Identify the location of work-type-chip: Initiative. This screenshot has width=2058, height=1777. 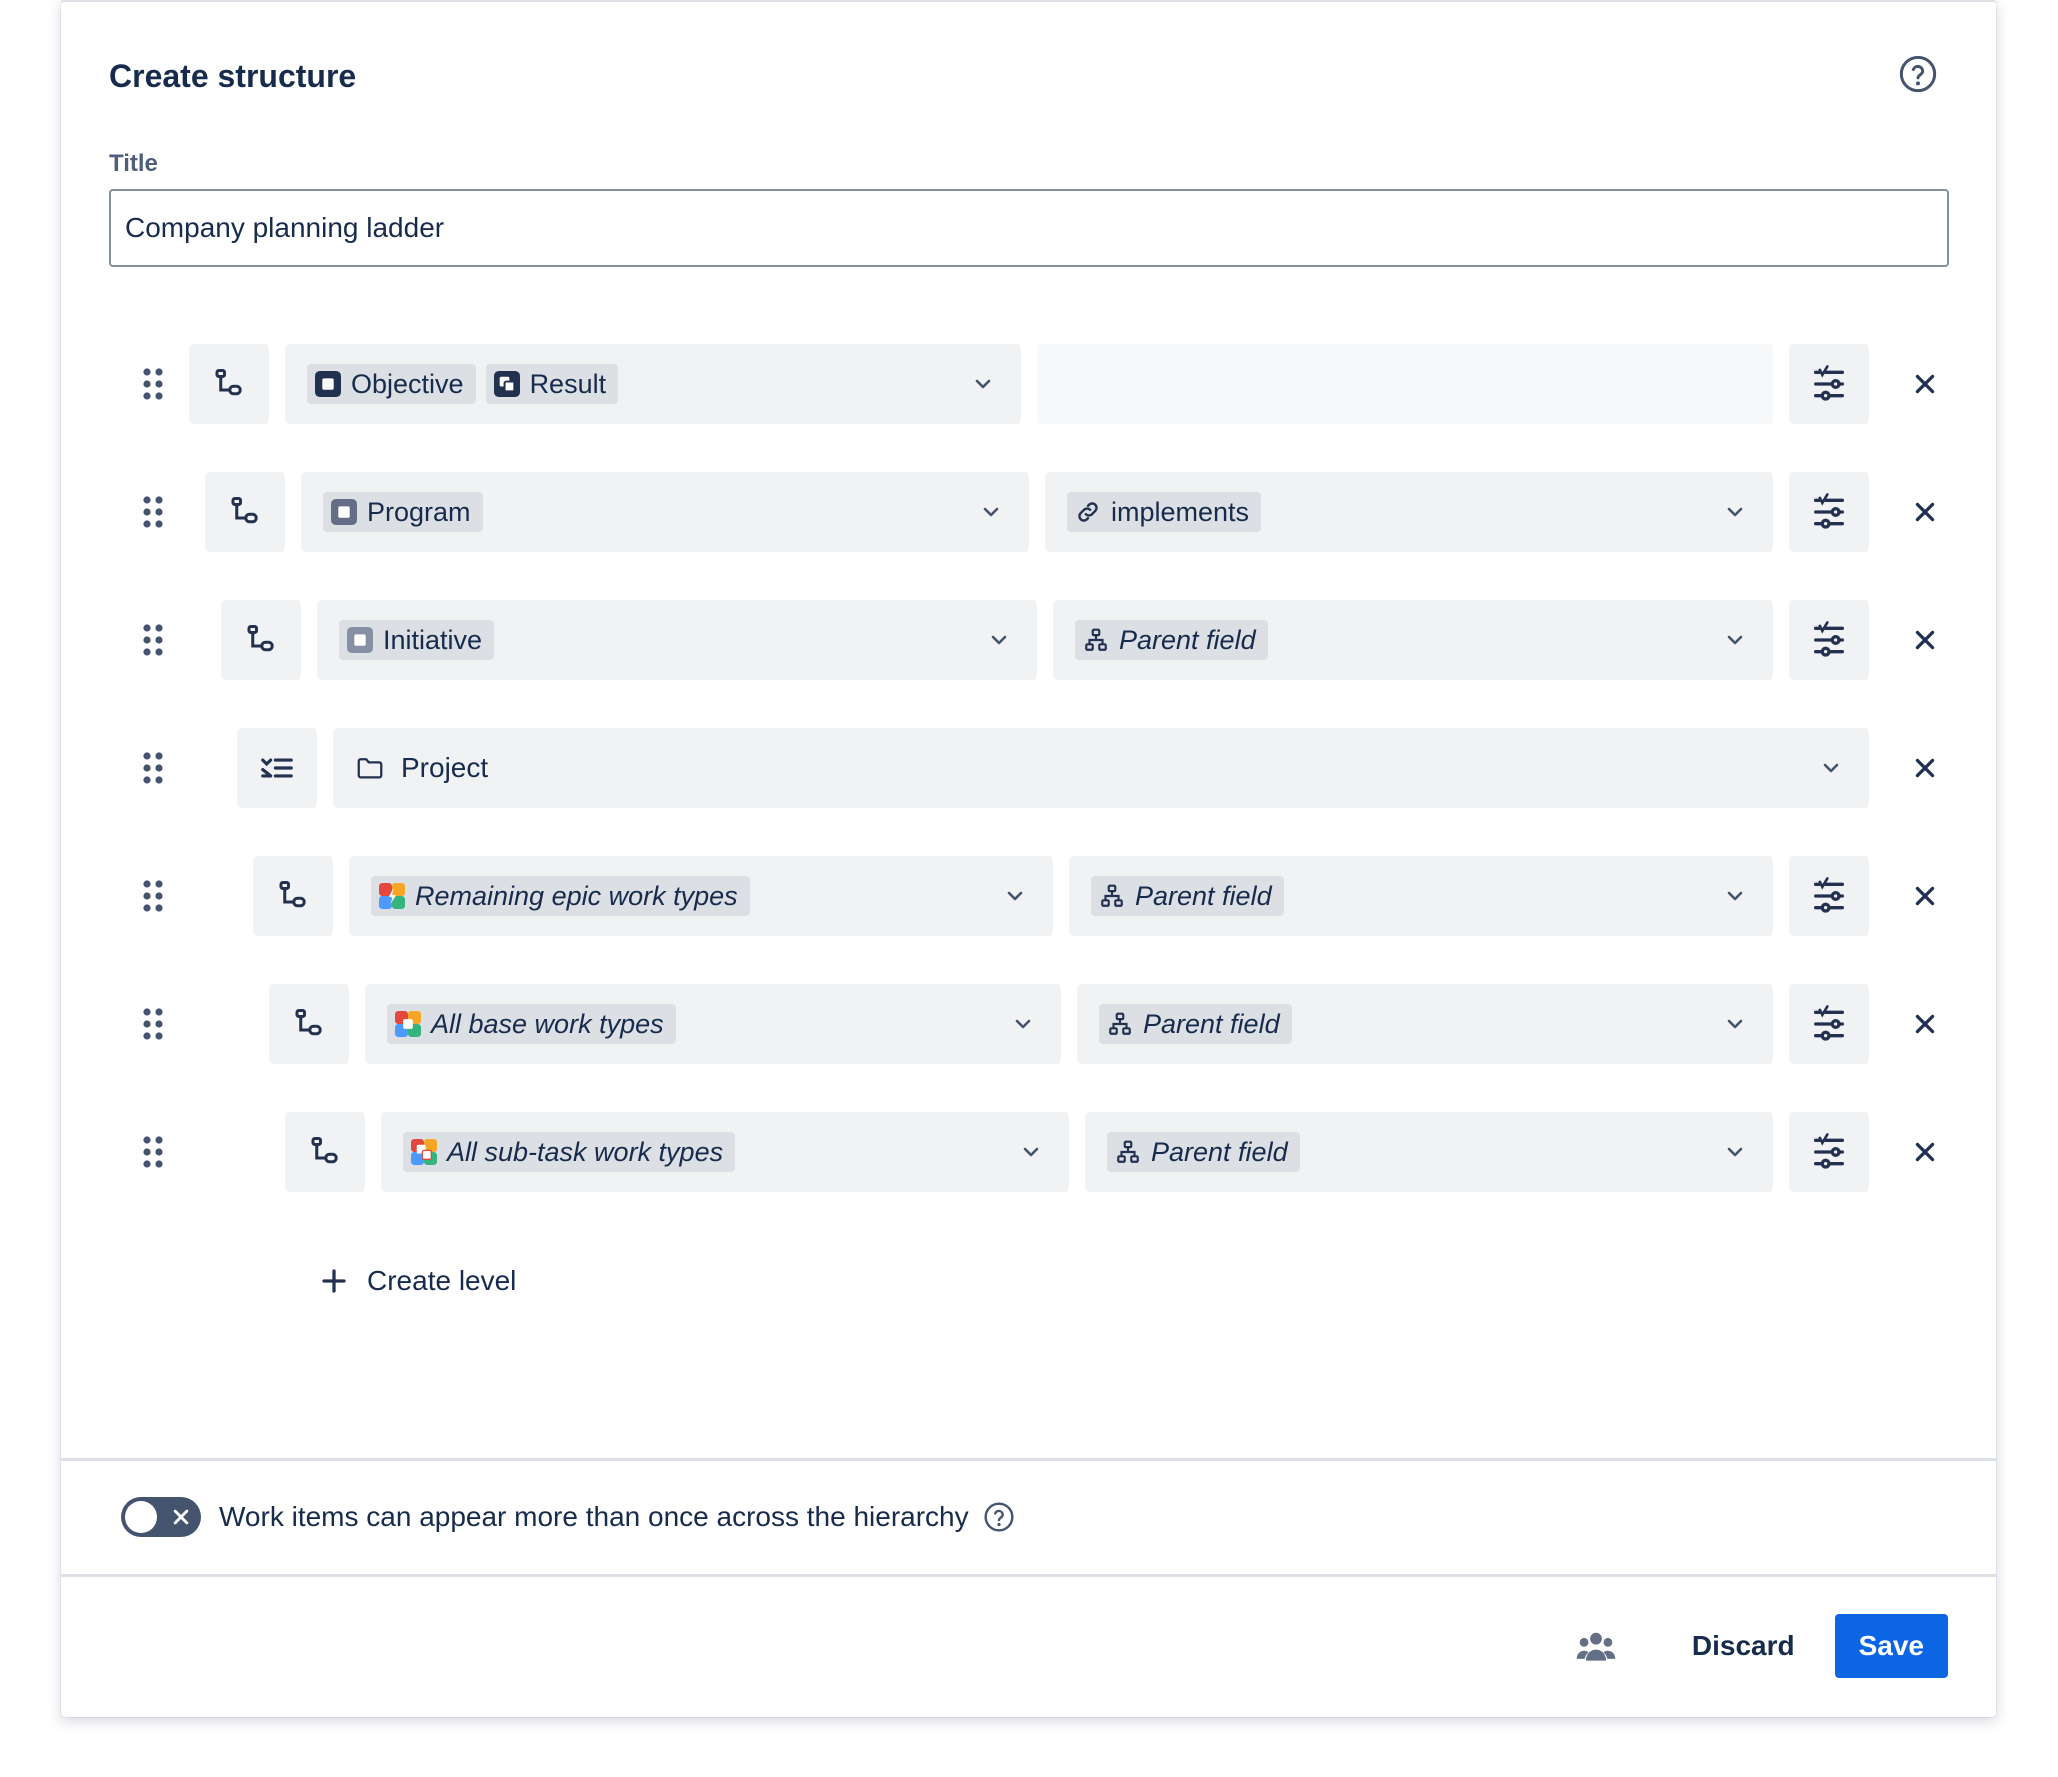
(417, 640).